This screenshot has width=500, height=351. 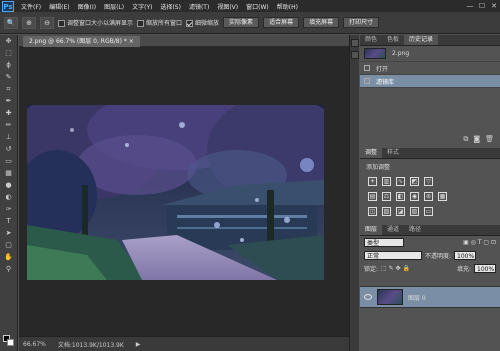 What do you see at coordinates (489, 139) in the screenshot?
I see `trash-icon: 🗑` at bounding box center [489, 139].